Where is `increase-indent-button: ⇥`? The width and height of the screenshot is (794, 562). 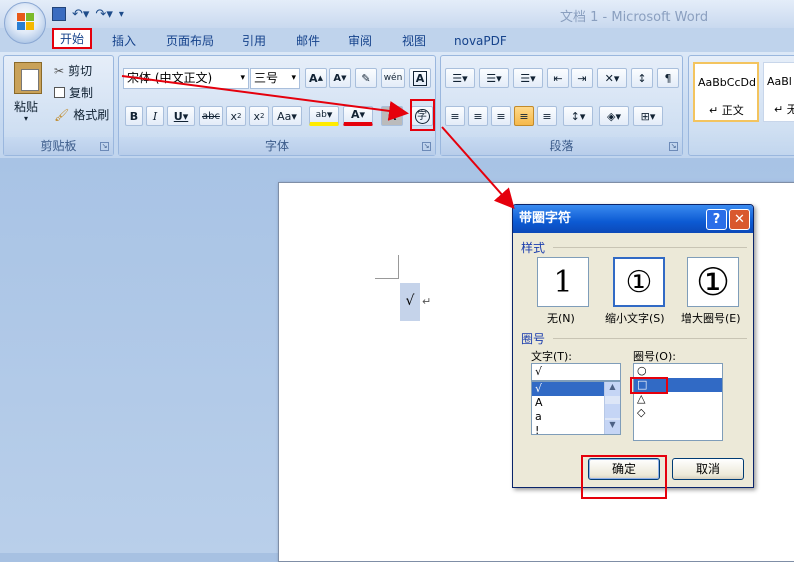
increase-indent-button: ⇥ is located at coordinates (582, 78).